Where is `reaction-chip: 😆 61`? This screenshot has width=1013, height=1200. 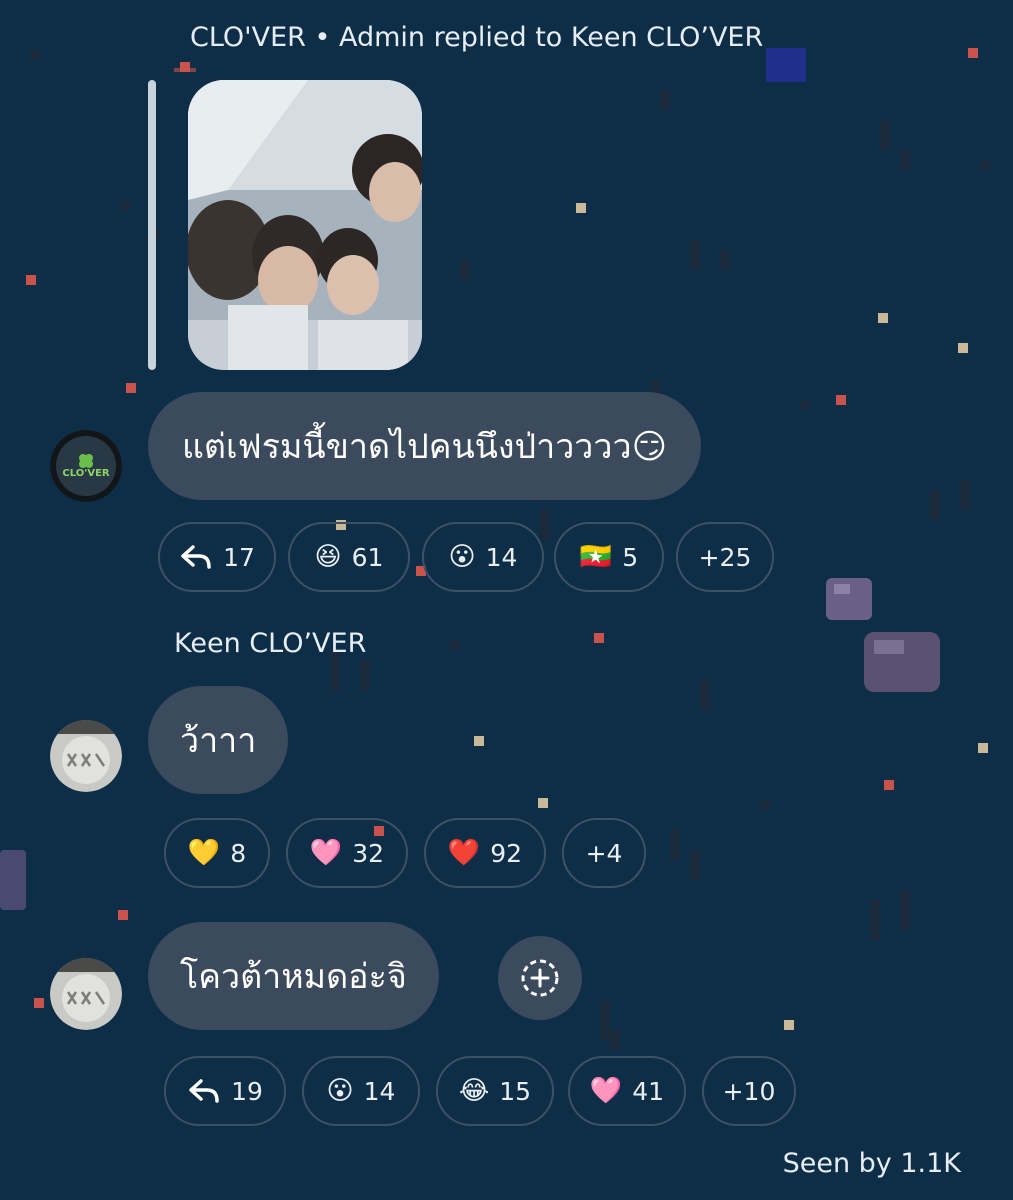
reaction-chip: 😆 61 is located at coordinates (349, 557).